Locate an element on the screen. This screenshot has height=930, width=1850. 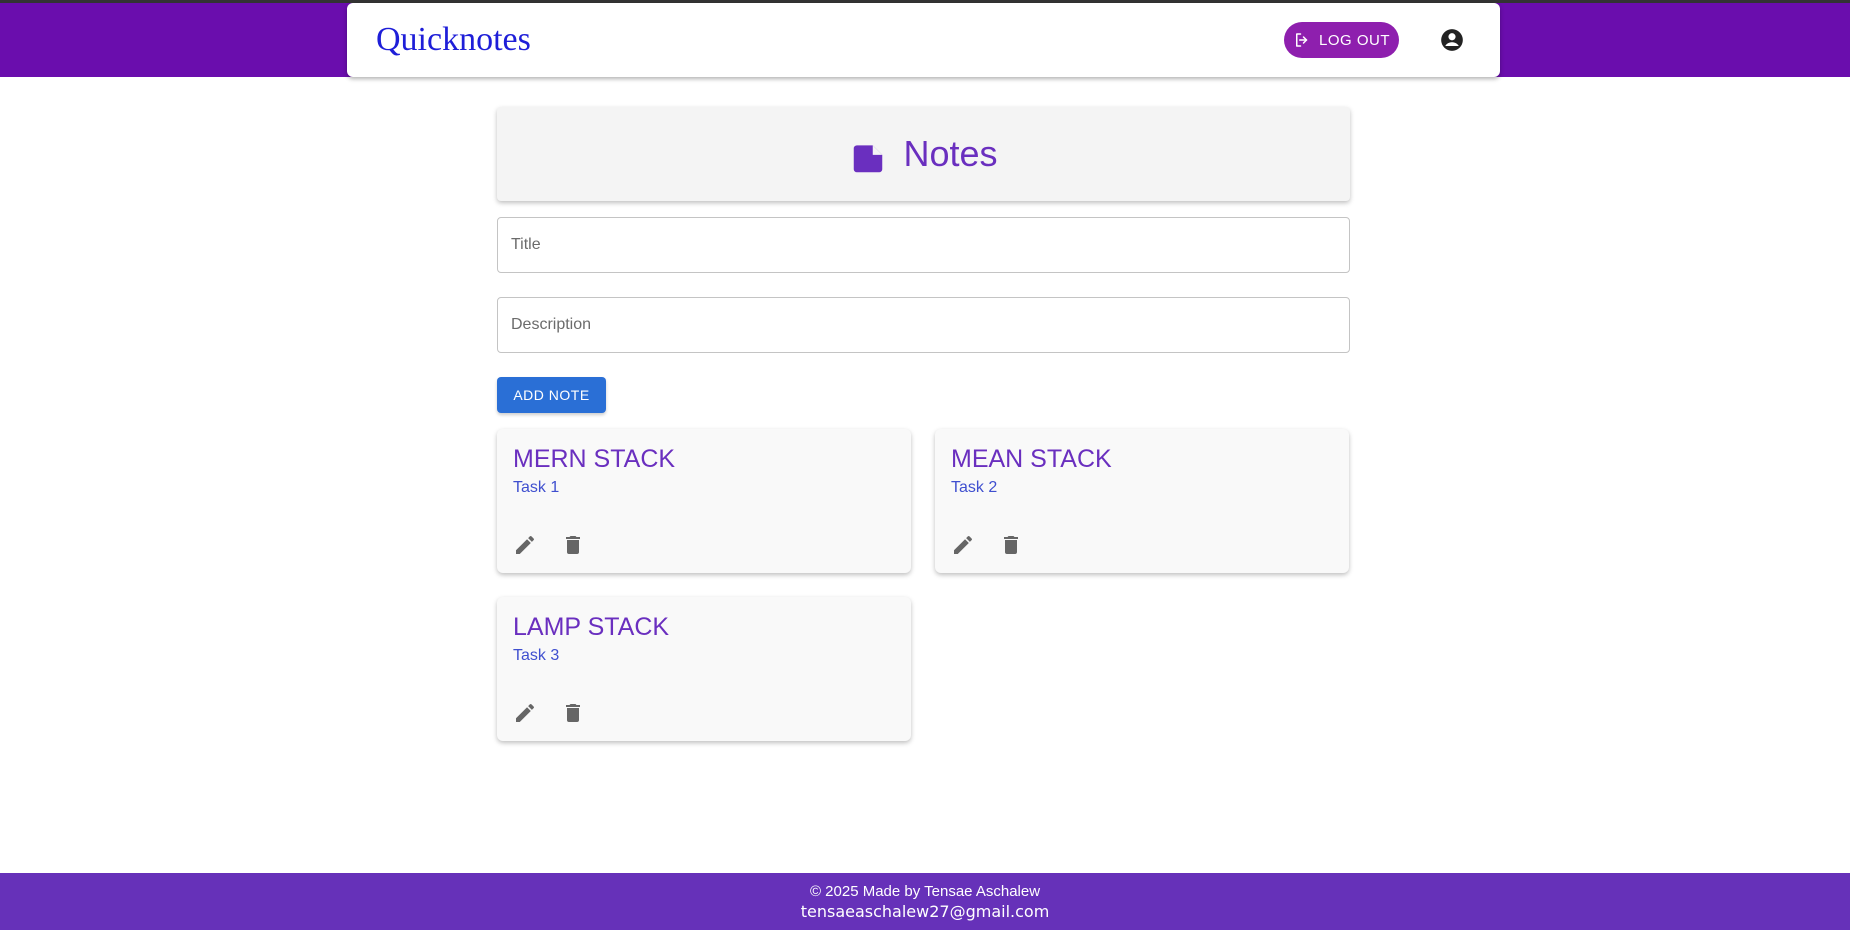
navbar: Quicknotes LOG OUT is located at coordinates (923, 40).